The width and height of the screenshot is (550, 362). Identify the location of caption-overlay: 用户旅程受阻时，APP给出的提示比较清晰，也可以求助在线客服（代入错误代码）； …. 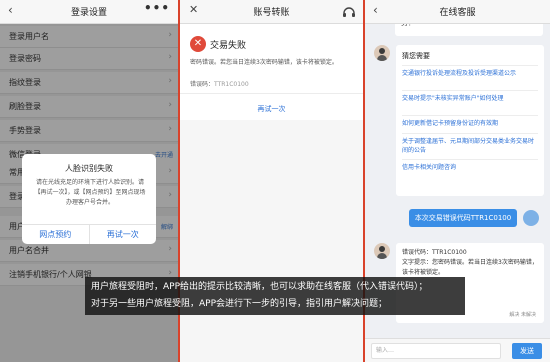
(275, 296).